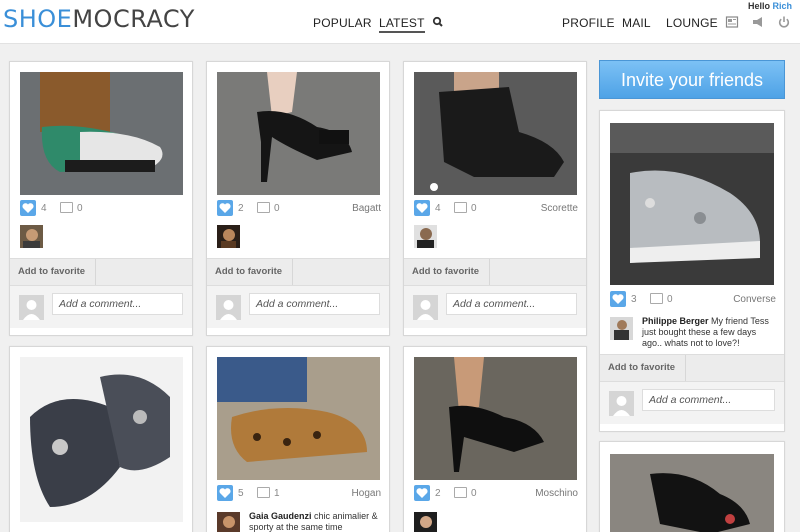 The image size is (800, 532). Describe the element at coordinates (102, 209) in the screenshot. I see `card-stats: 4 0` at that location.